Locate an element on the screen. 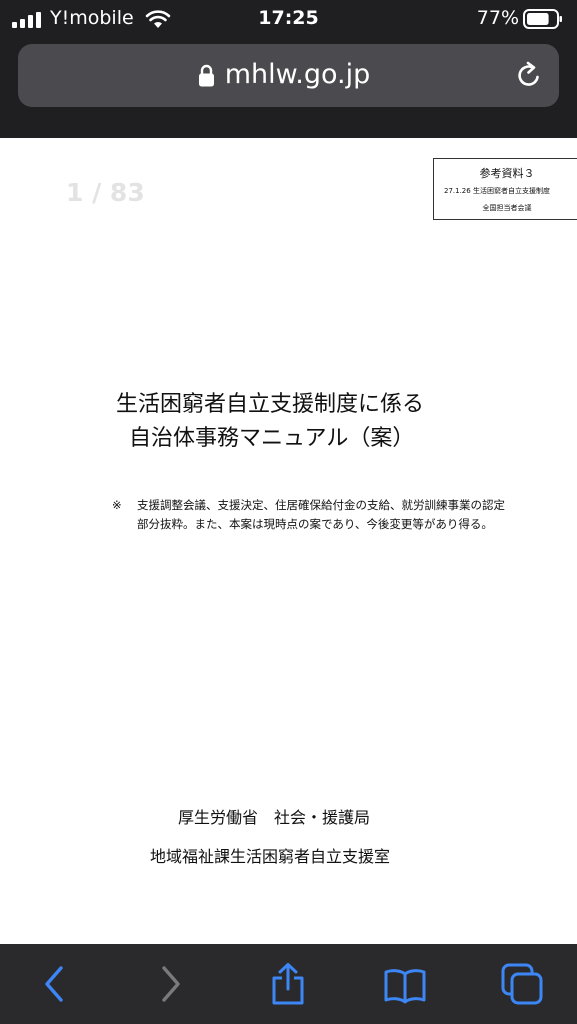  forward-button is located at coordinates (170, 984).